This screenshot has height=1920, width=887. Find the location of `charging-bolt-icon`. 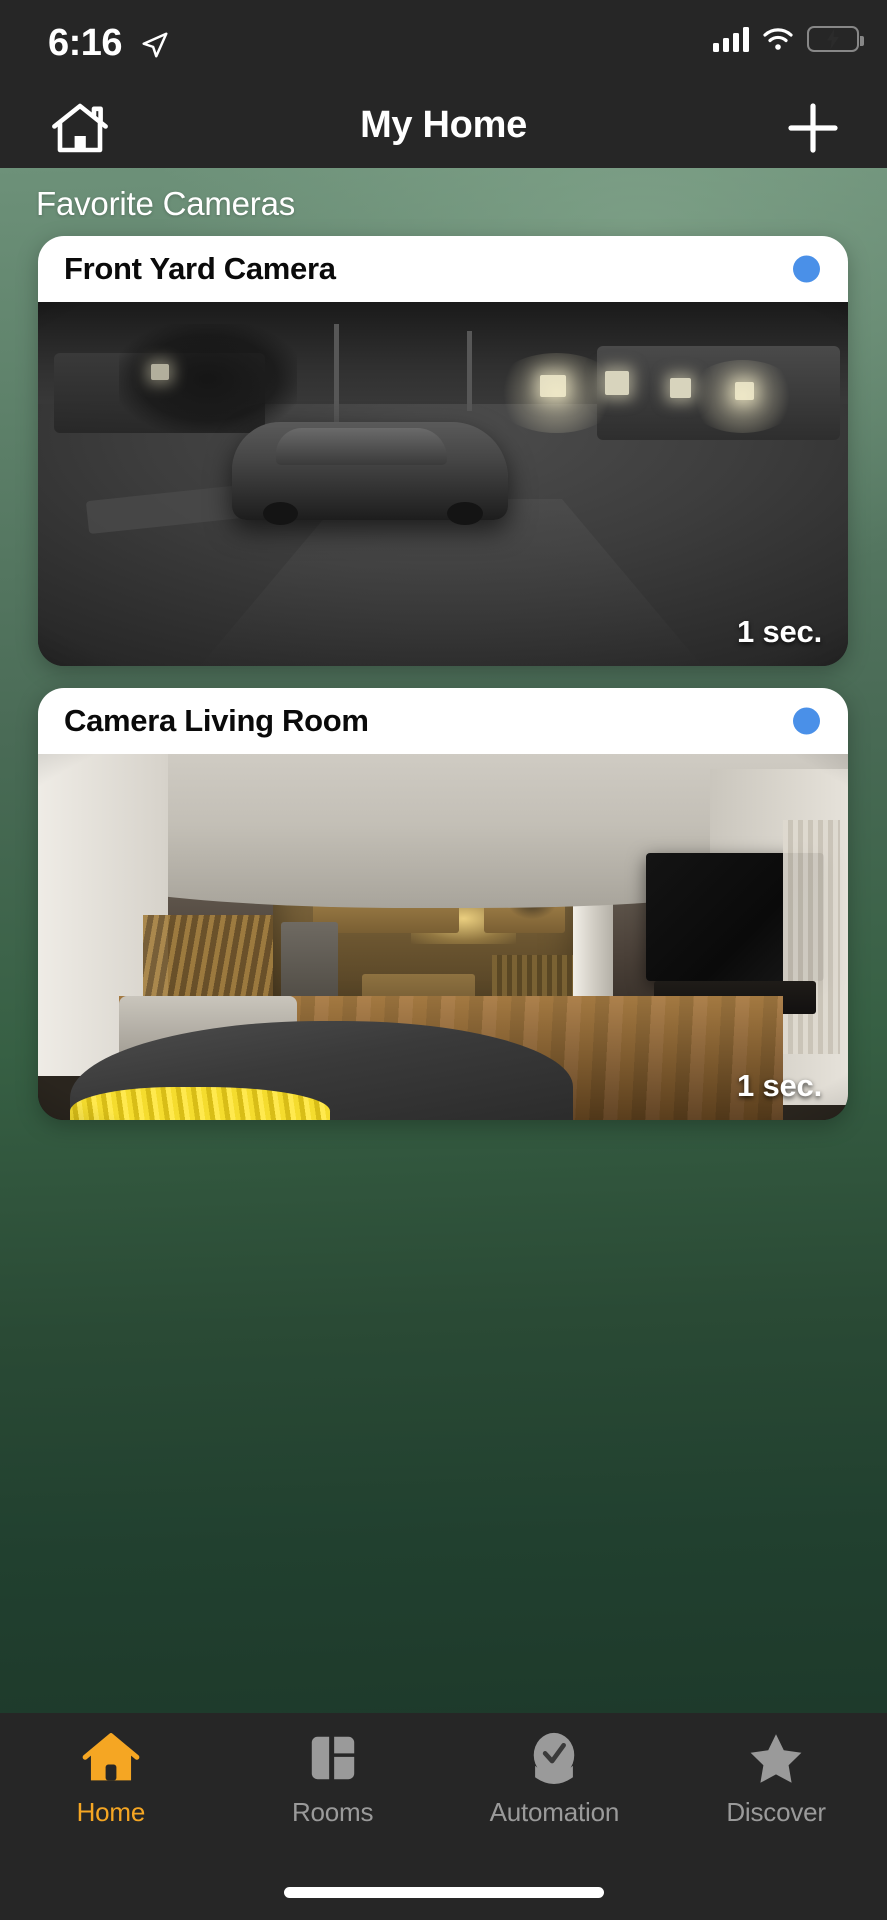

charging-bolt-icon is located at coordinates (833, 39).